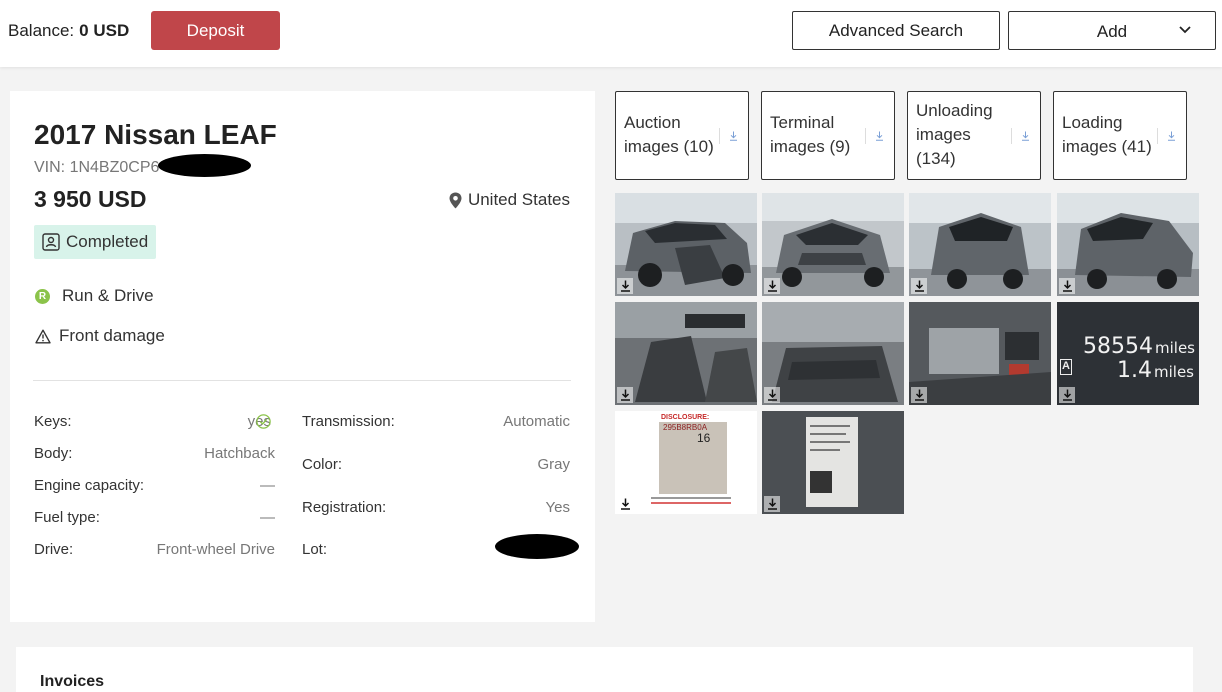  I want to click on person-icon, so click(51, 242).